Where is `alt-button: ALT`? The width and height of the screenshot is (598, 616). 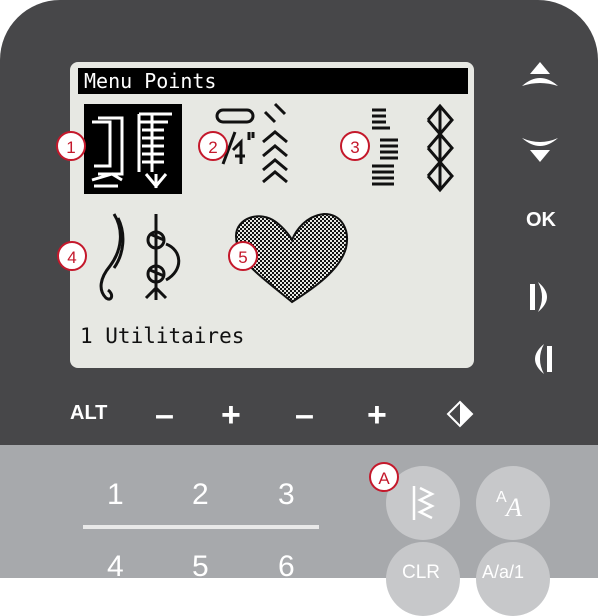 alt-button: ALT is located at coordinates (88, 413).